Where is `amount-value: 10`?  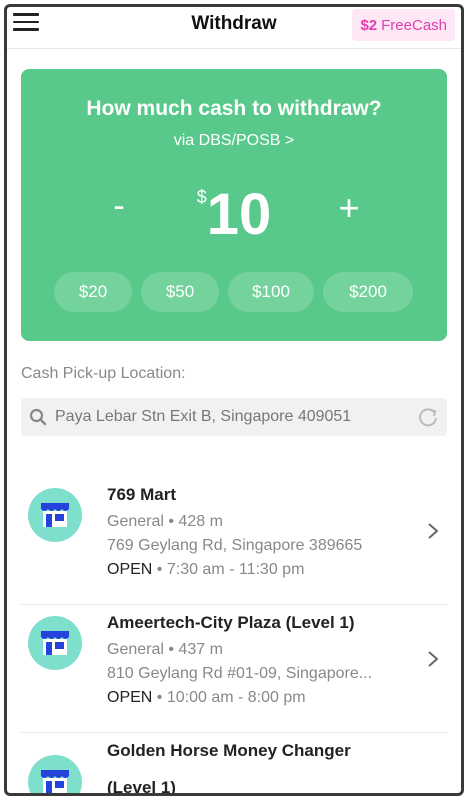
amount-value: 10 is located at coordinates (239, 214).